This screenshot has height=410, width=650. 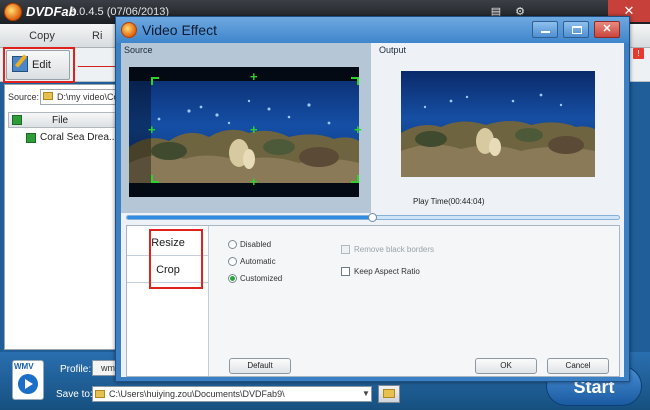 I want to click on maximize-icon, so click(x=577, y=30).